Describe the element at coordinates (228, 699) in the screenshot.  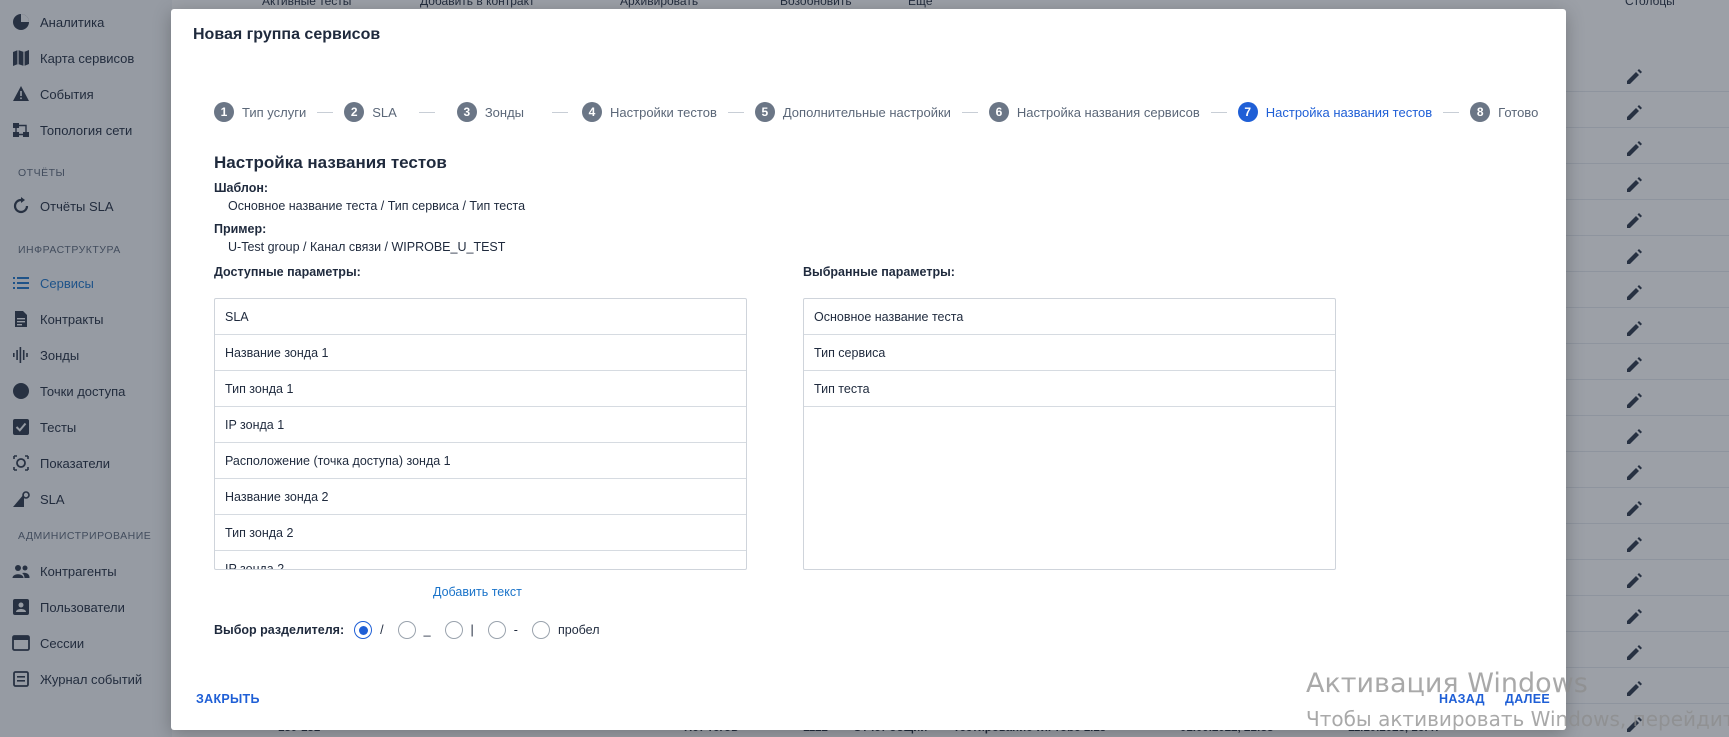
I see `close-button: ЗАКРЫТЬ` at that location.